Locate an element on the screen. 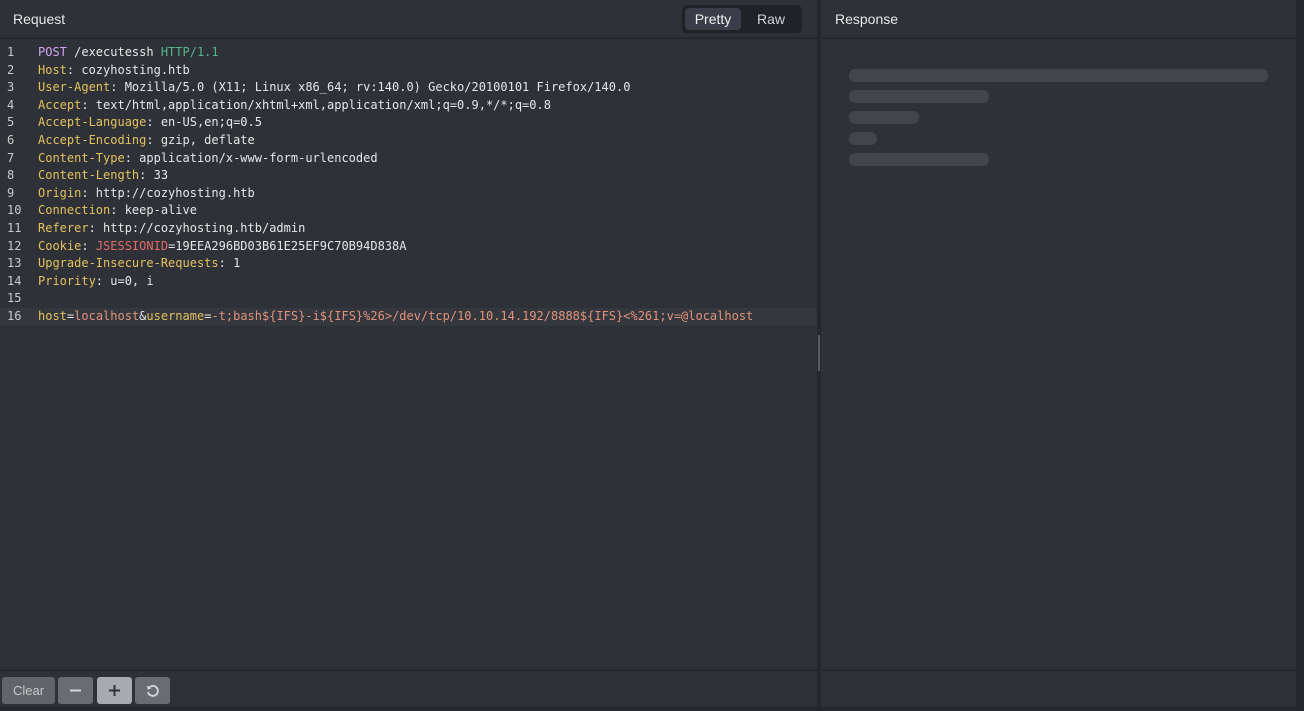 This screenshot has width=1304, height=711. line-number: 5 is located at coordinates (11, 122).